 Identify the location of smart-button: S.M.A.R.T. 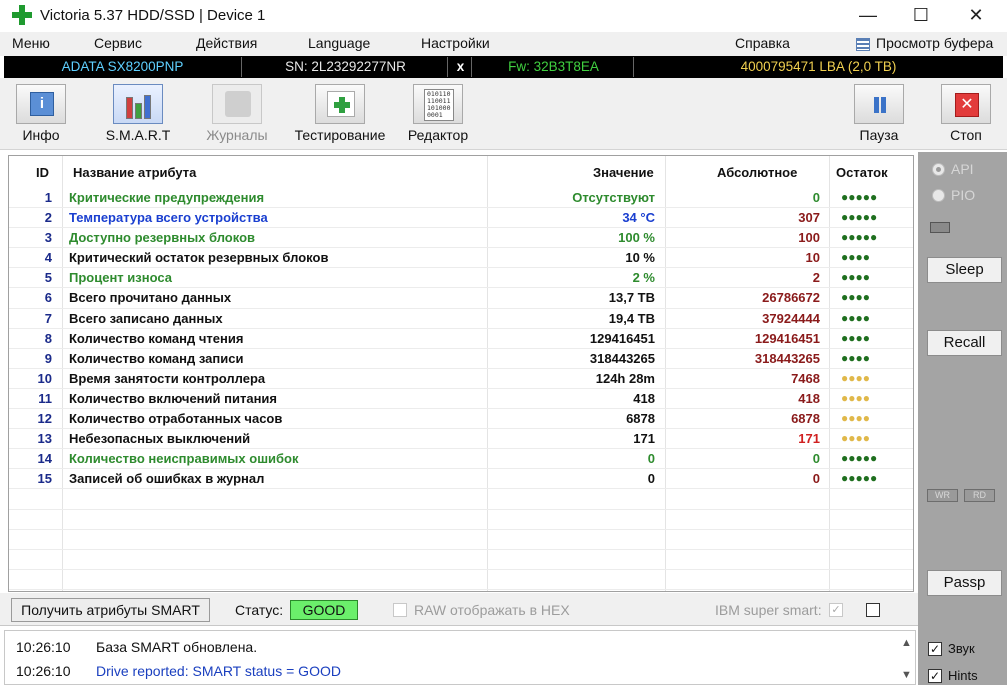
(138, 115).